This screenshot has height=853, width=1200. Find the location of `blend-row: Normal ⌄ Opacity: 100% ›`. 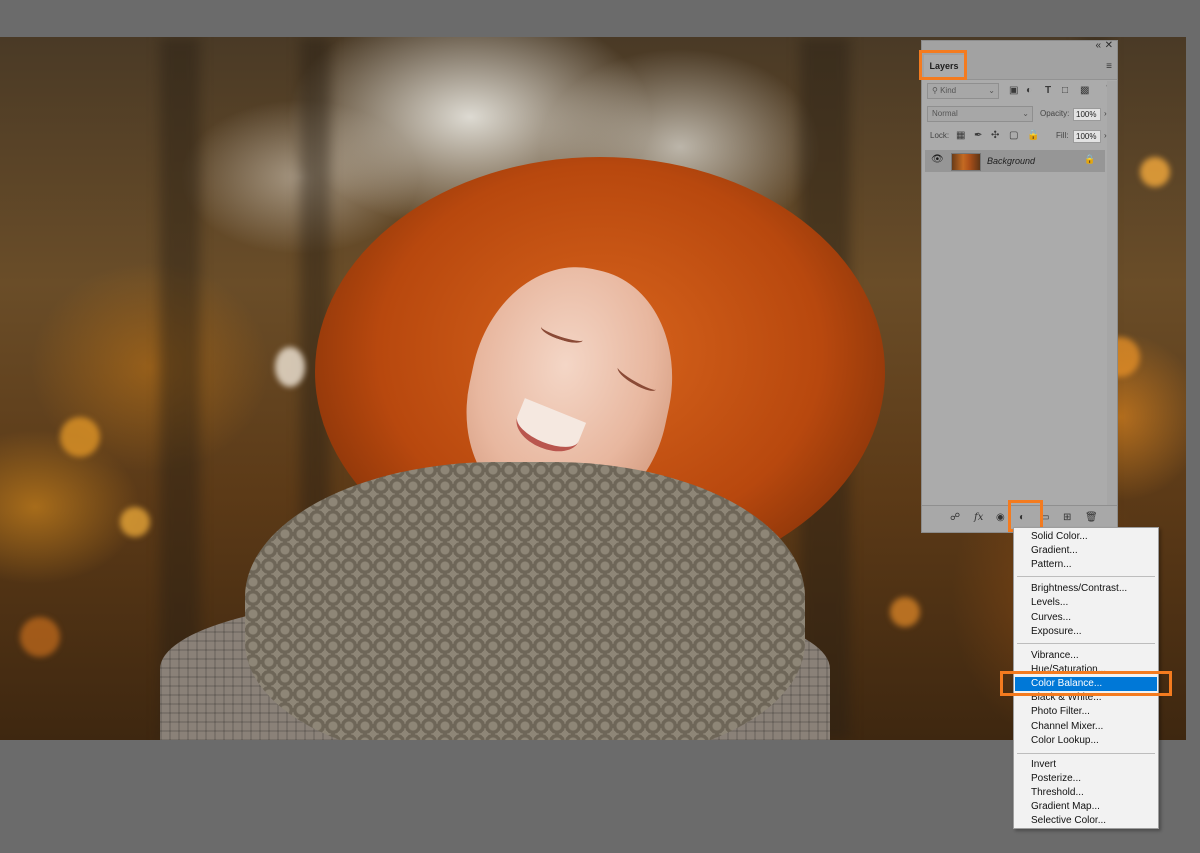

blend-row: Normal ⌄ Opacity: 100% › is located at coordinates (1019, 115).